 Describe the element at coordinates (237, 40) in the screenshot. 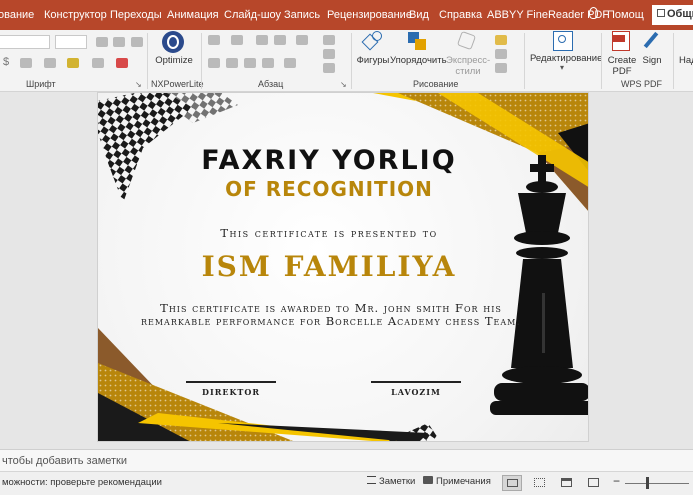

I see `numbering-icon` at that location.